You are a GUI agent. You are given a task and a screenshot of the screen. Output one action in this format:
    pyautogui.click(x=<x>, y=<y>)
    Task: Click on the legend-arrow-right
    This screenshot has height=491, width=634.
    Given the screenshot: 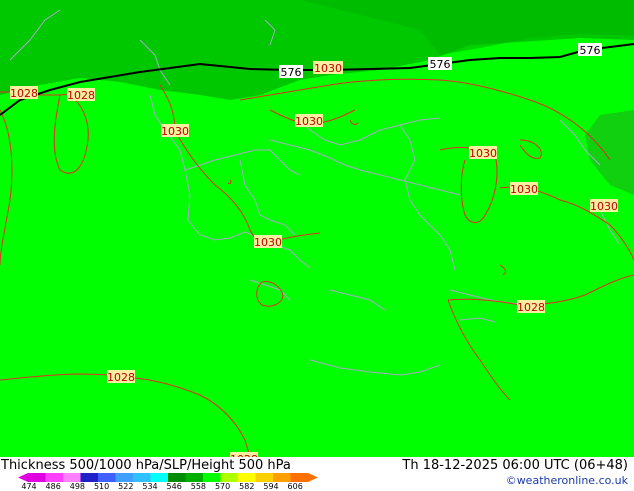 What is the action you would take?
    pyautogui.click(x=313, y=477)
    